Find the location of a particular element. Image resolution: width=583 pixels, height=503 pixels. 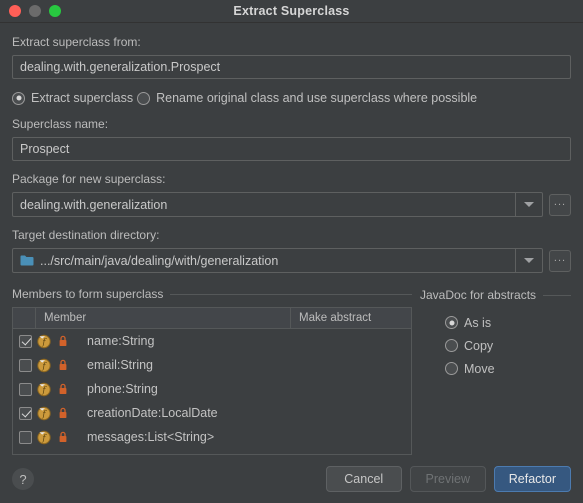

table-row: f name:String is located at coordinates (212, 341).